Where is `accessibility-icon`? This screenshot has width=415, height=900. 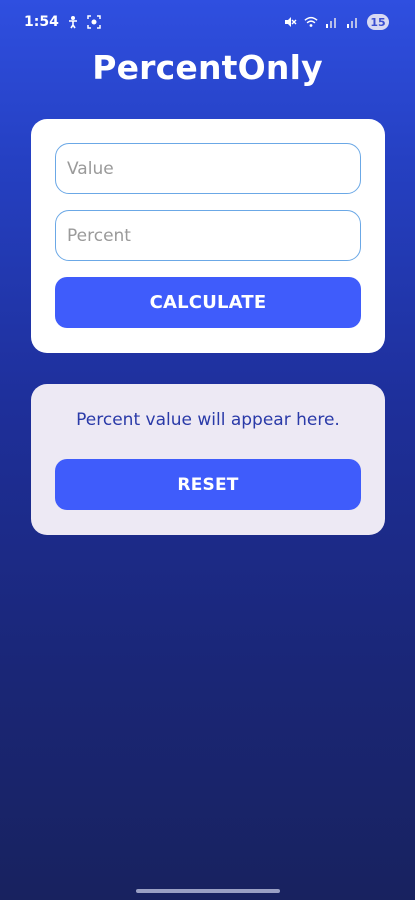 accessibility-icon is located at coordinates (73, 22).